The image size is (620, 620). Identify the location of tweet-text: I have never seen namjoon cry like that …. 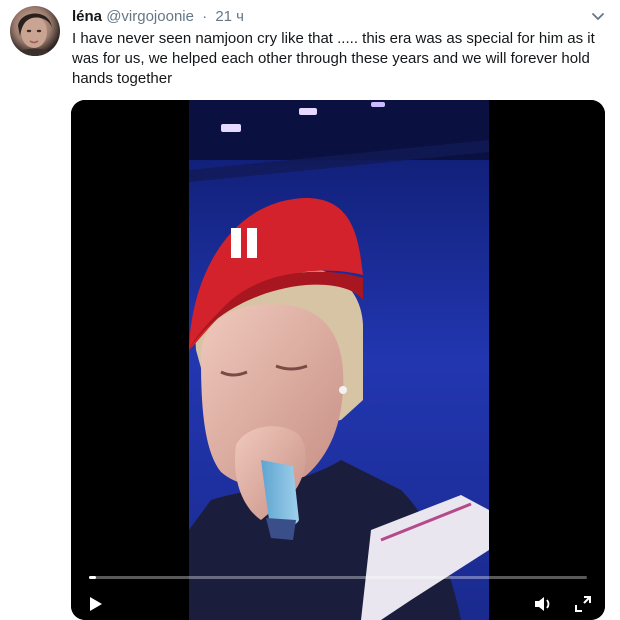
(333, 58).